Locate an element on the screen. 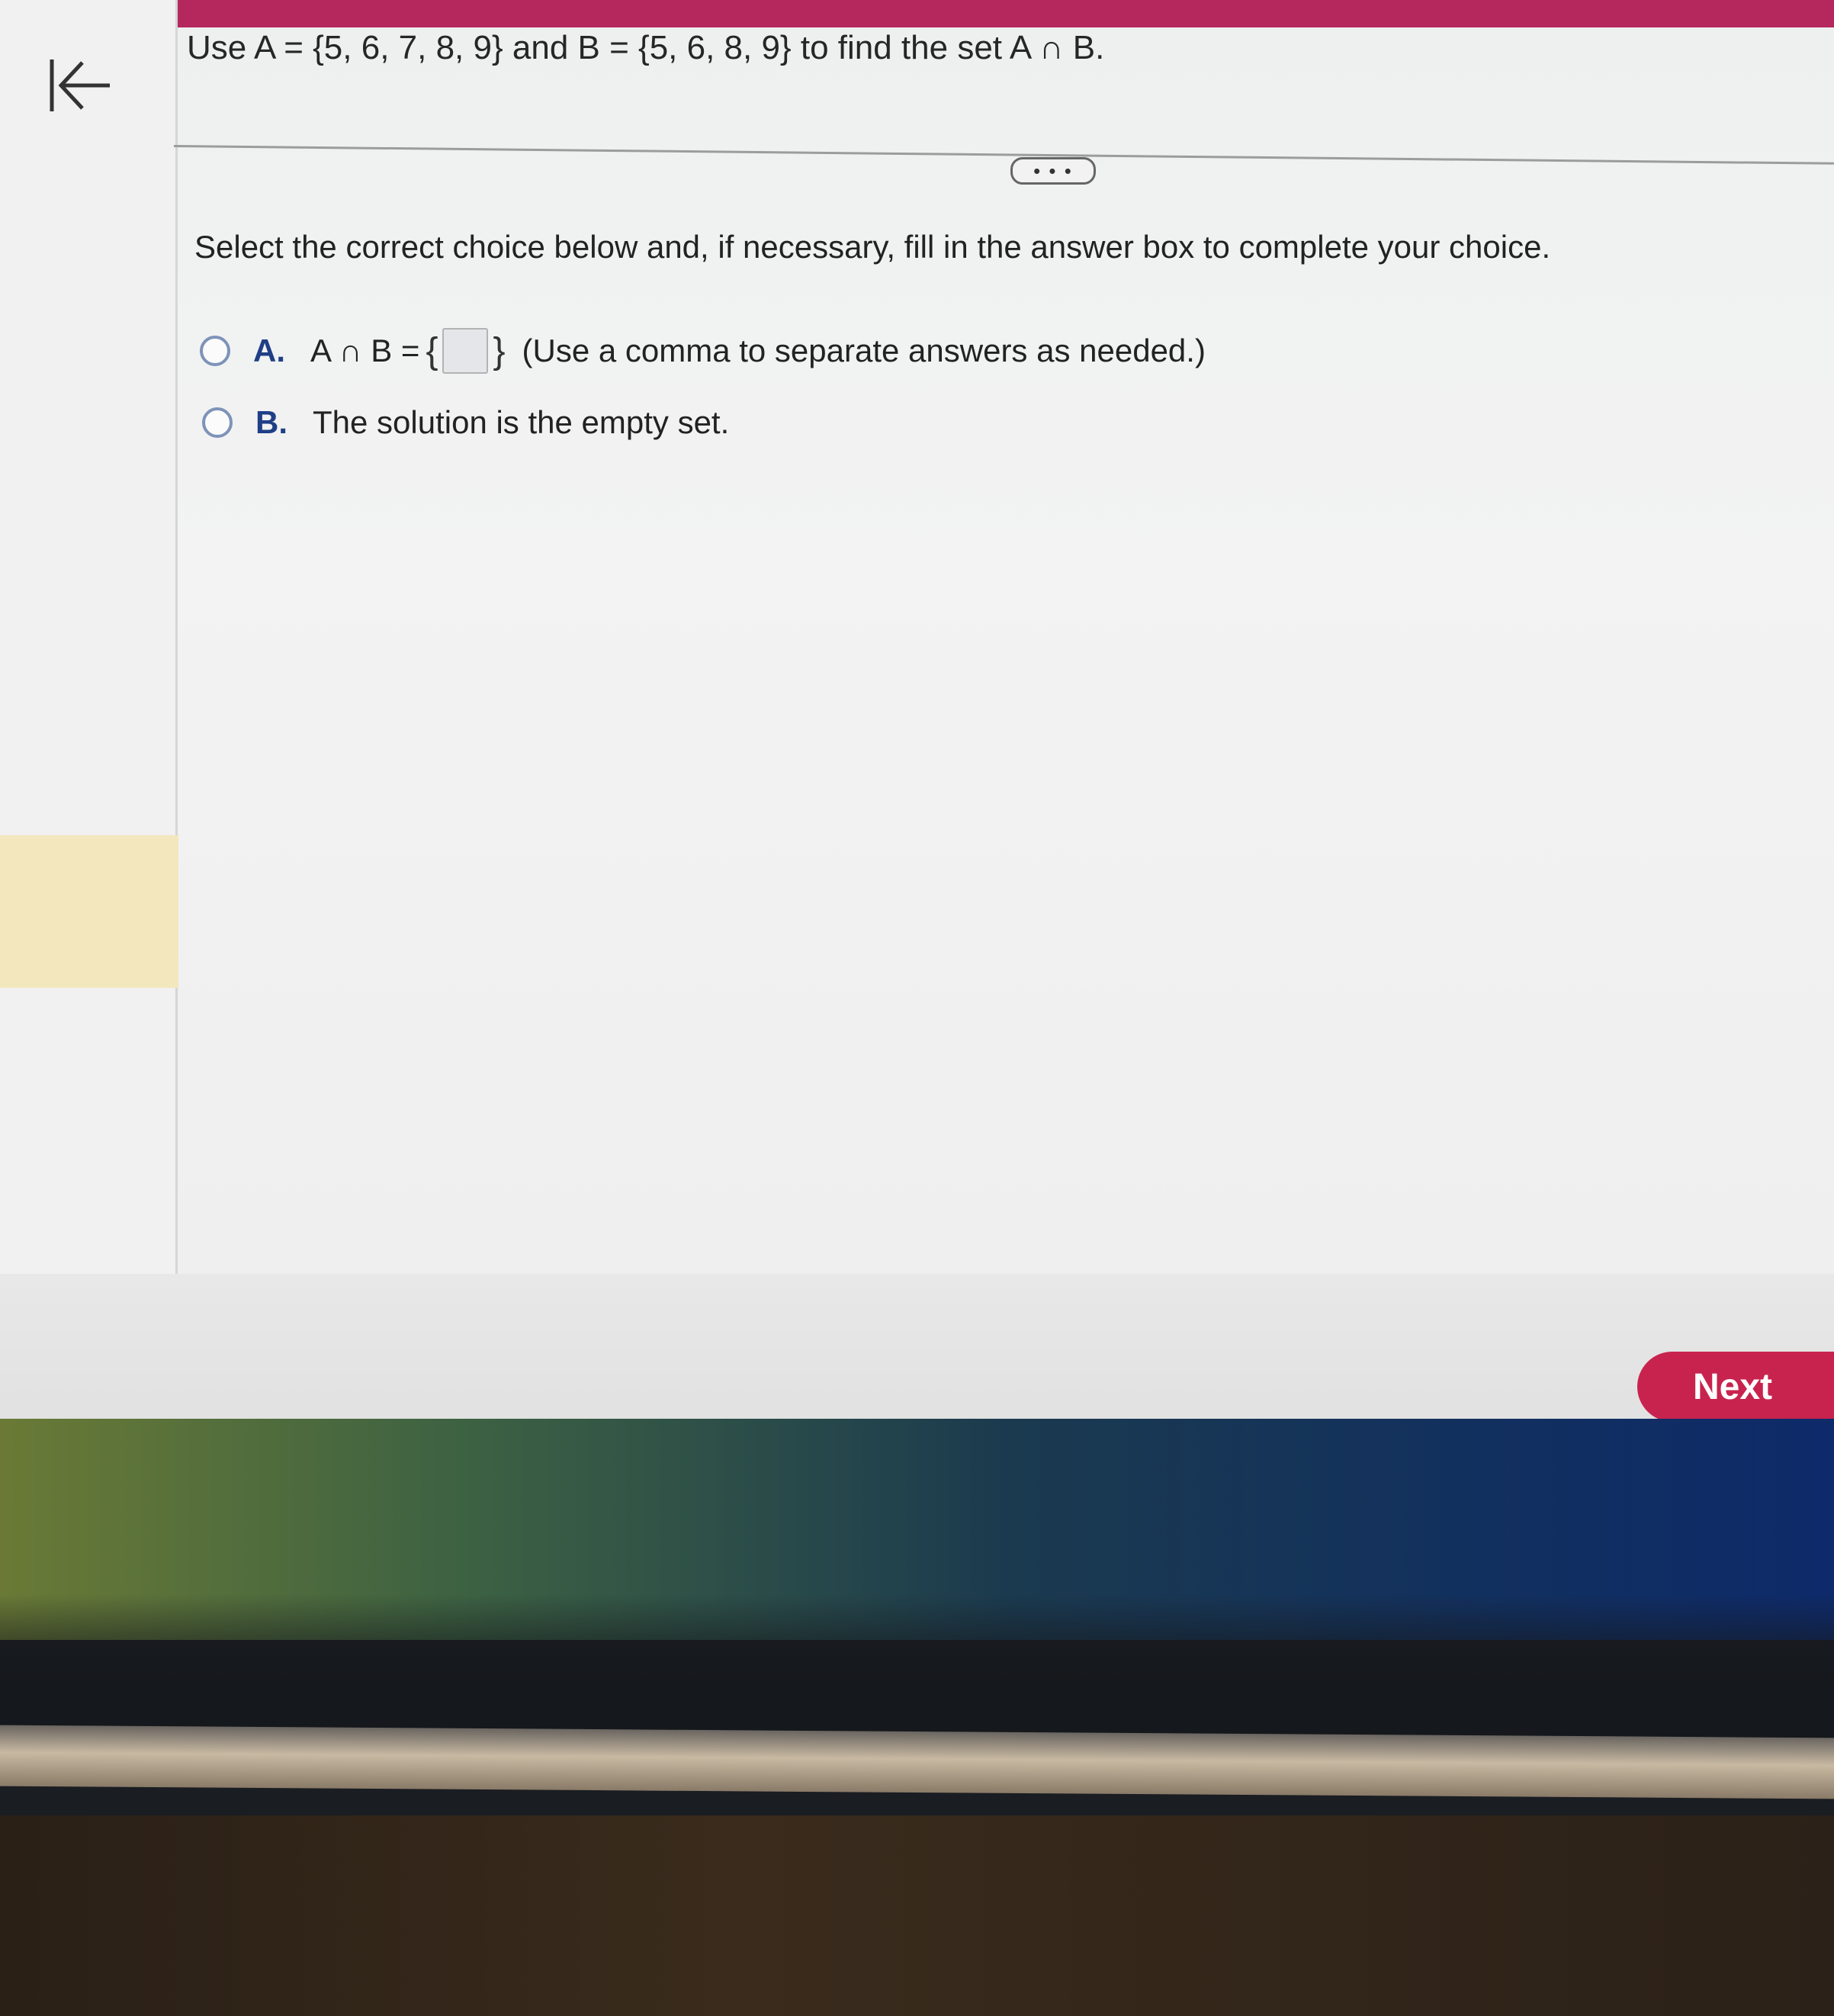 The width and height of the screenshot is (1834, 2016). brace-open: { is located at coordinates (432, 350).